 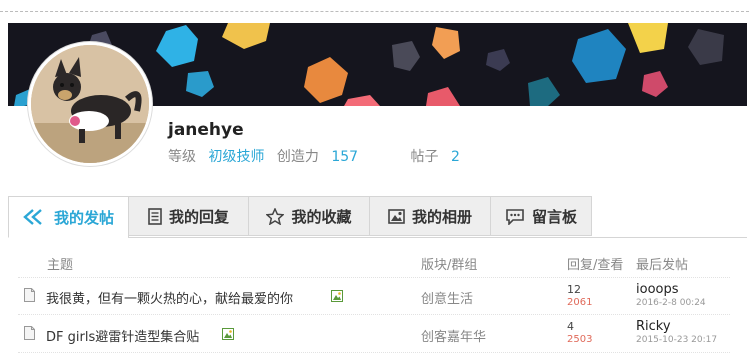 I want to click on image-icon, so click(x=396, y=216).